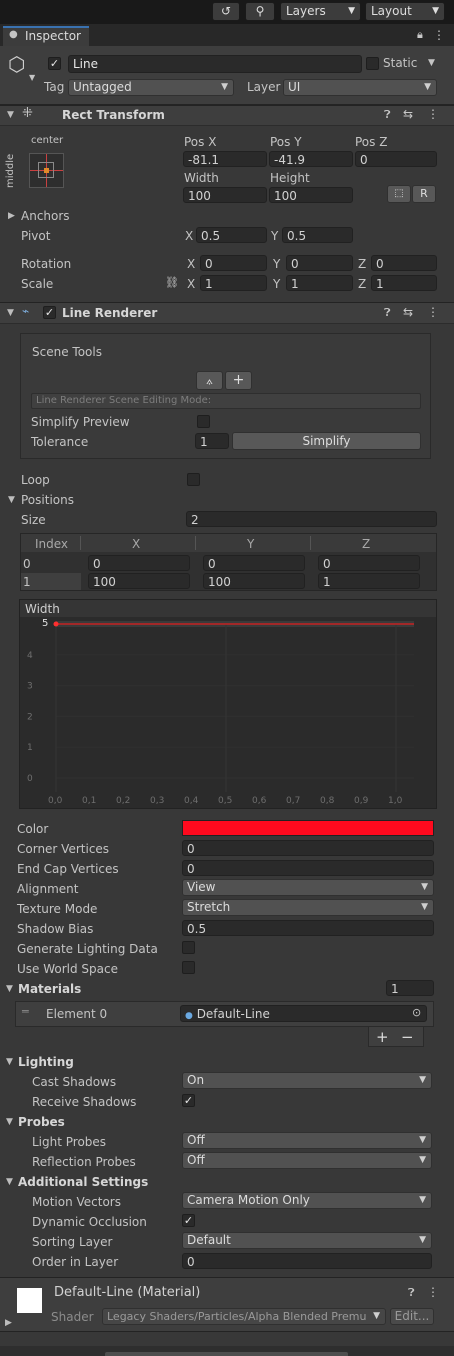 Image resolution: width=454 pixels, height=1356 pixels. Describe the element at coordinates (9, 1122) in the screenshot. I see `probes-fold-icon: ▼` at that location.